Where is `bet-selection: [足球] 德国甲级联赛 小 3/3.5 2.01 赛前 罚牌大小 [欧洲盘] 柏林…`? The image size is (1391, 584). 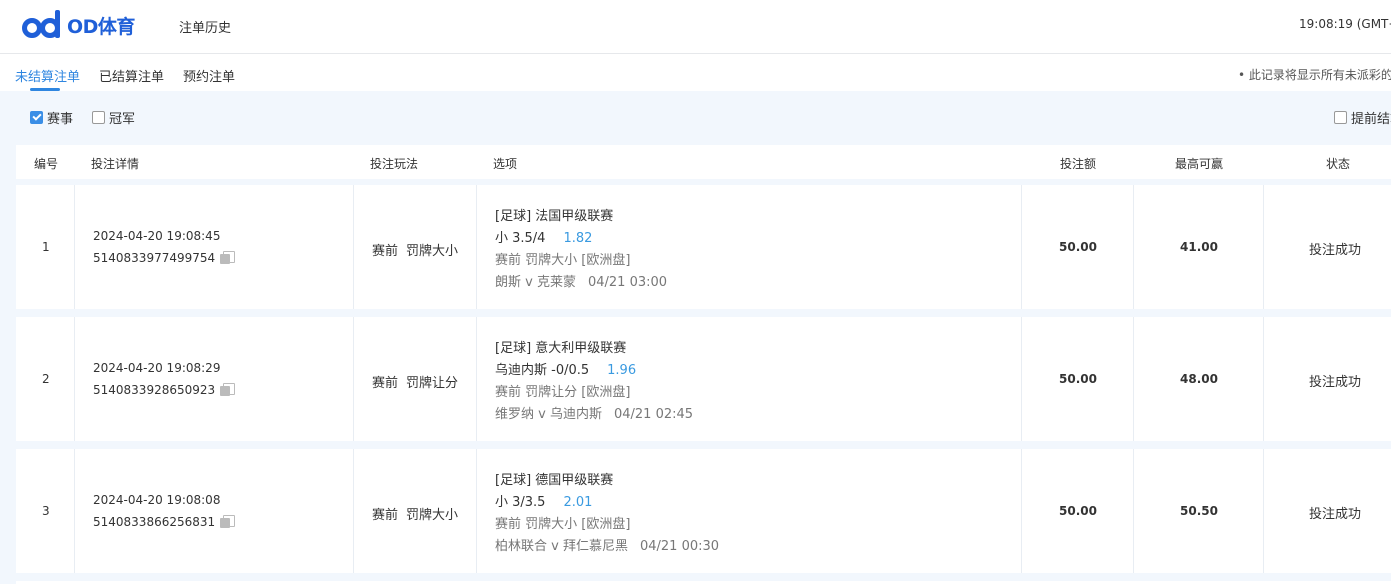
bet-selection: [足球] 德国甲级联赛 小 3/3.5 2.01 赛前 罚牌大小 [欧洲盘] 柏林… is located at coordinates (607, 514).